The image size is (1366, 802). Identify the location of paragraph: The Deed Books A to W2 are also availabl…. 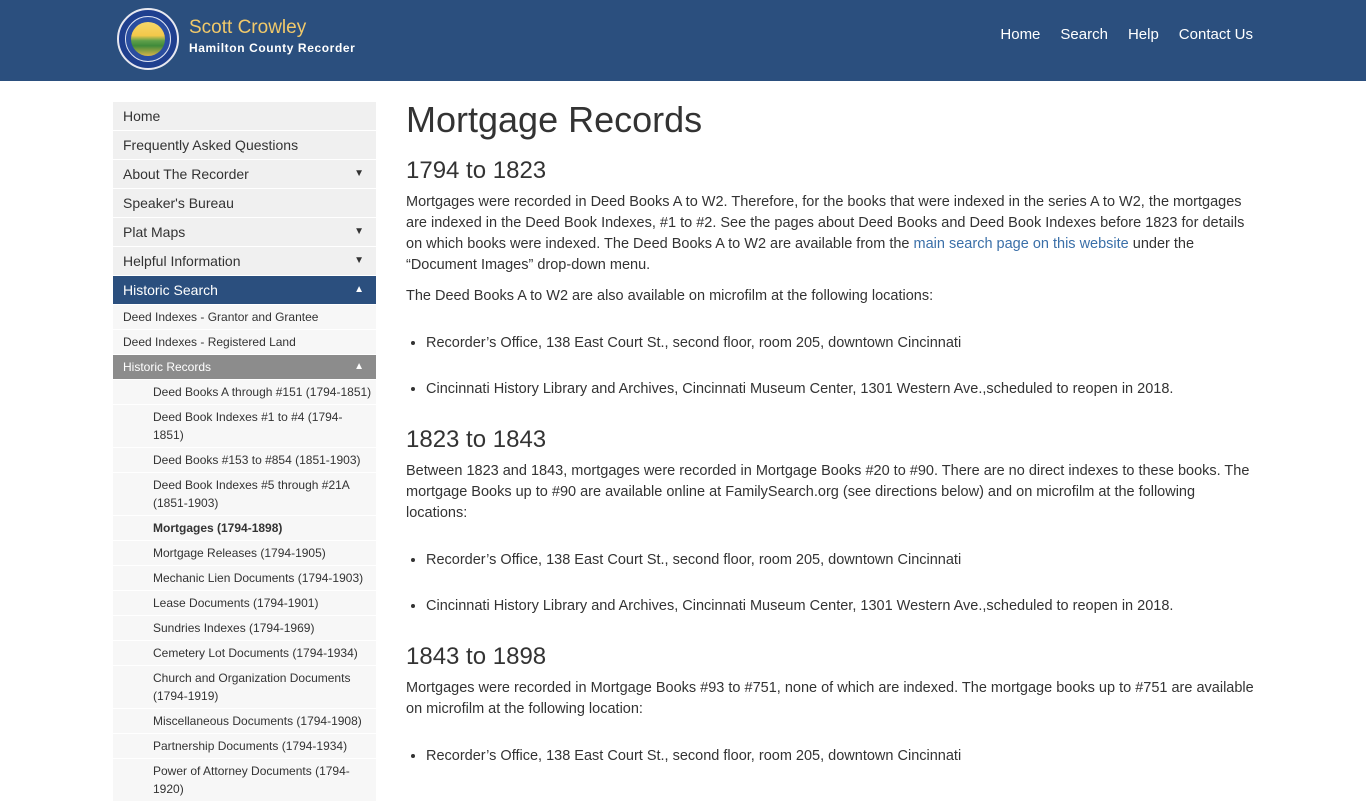
(670, 296).